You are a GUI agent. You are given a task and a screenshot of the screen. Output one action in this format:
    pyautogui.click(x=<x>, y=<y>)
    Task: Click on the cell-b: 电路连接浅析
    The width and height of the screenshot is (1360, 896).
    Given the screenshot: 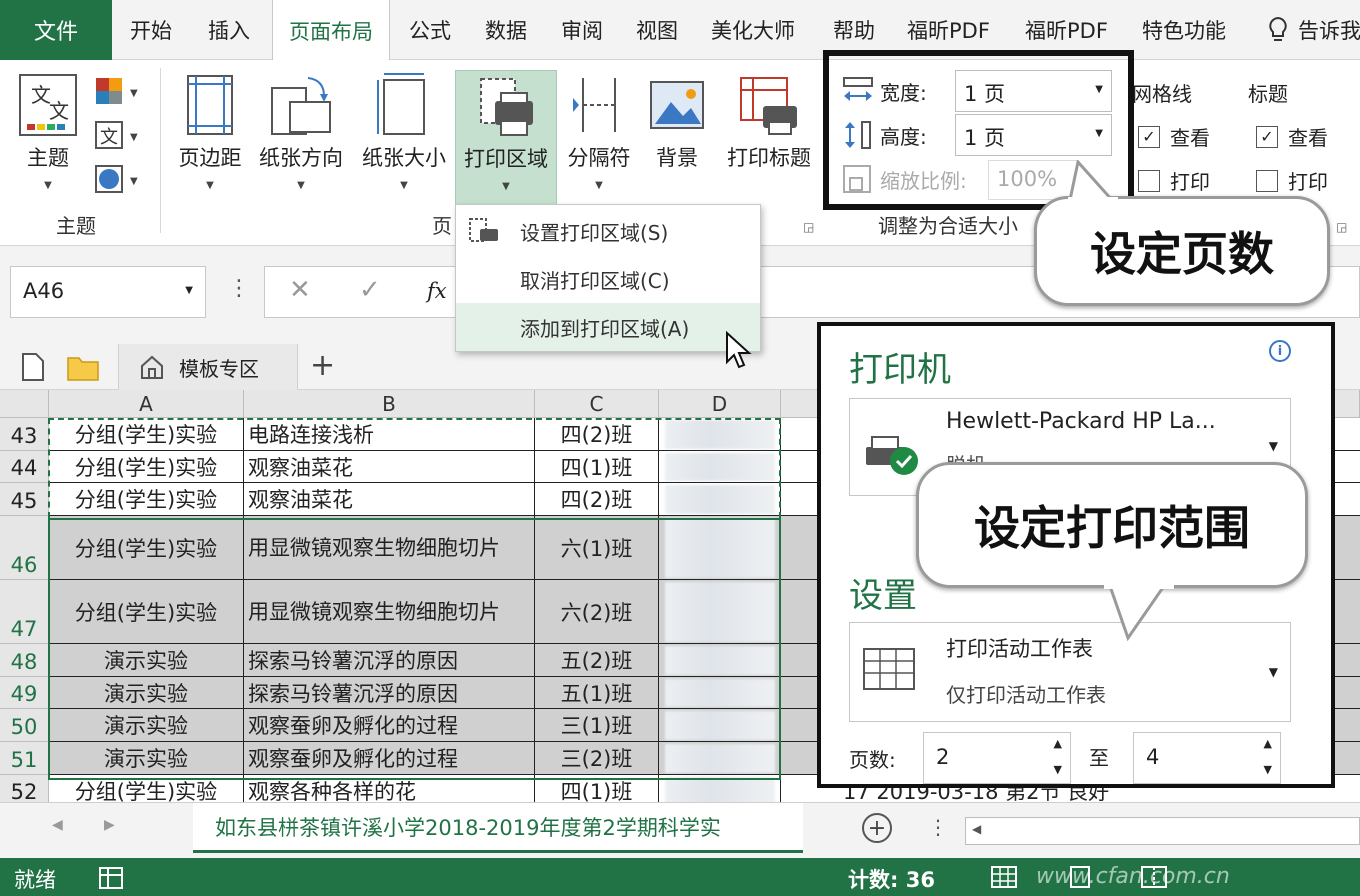 What is the action you would take?
    pyautogui.click(x=389, y=434)
    